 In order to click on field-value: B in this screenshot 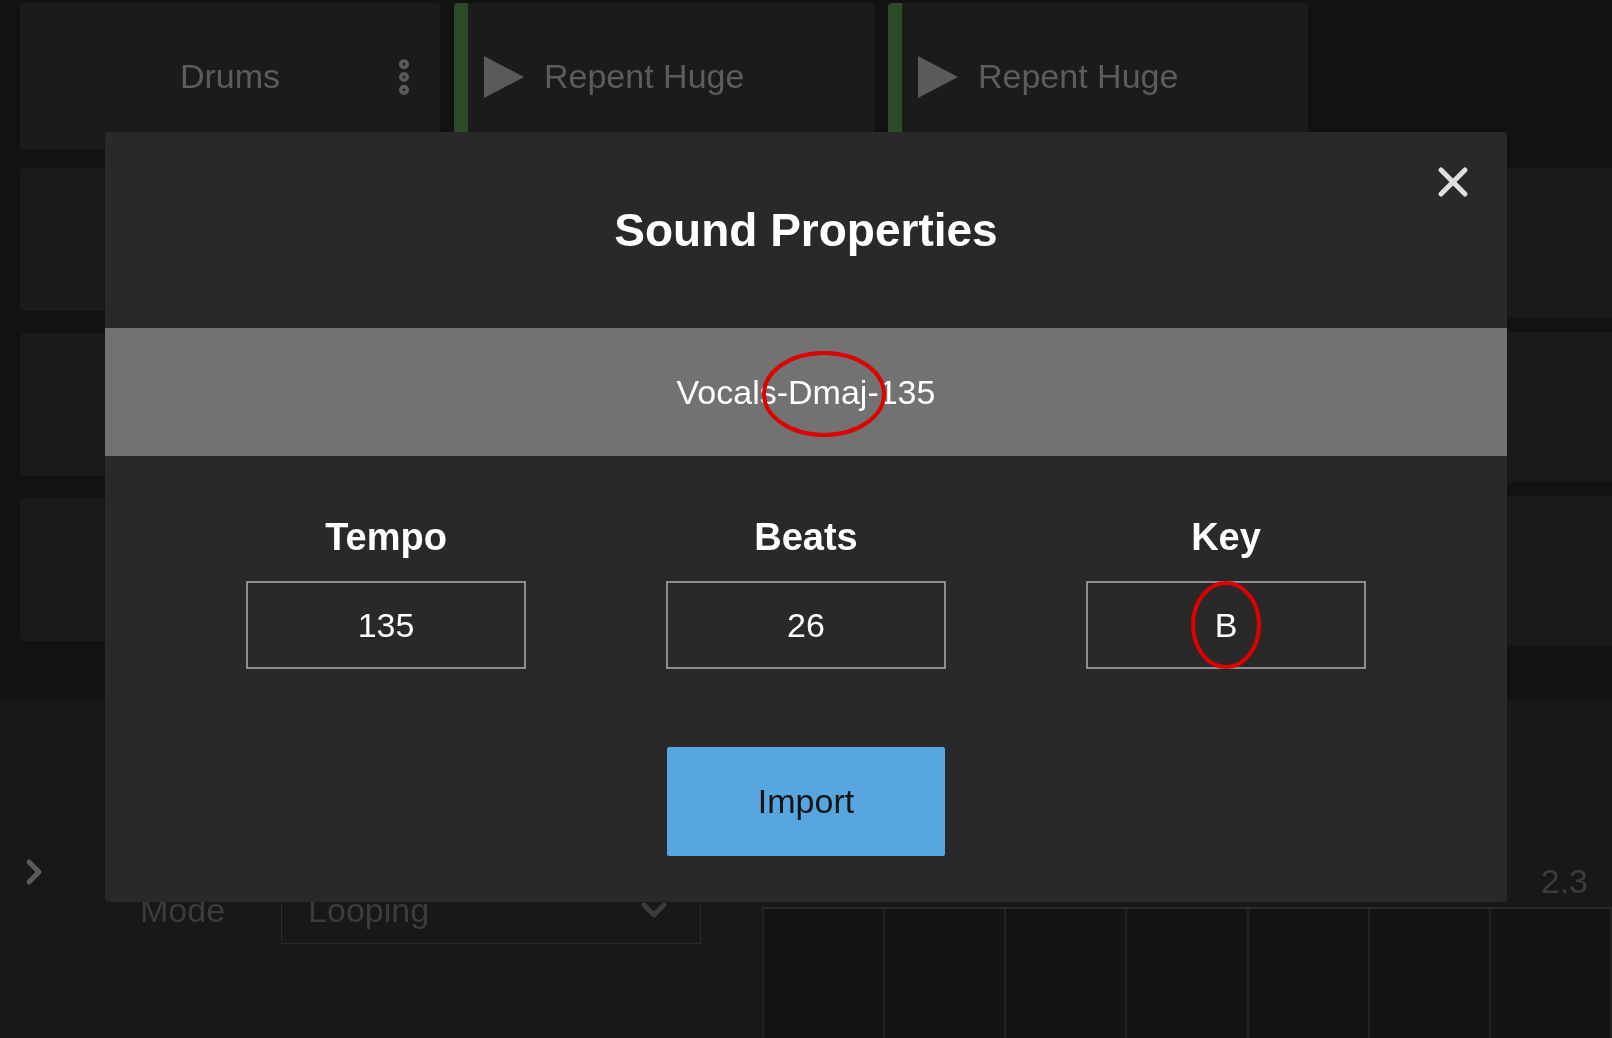, I will do `click(1226, 625)`.